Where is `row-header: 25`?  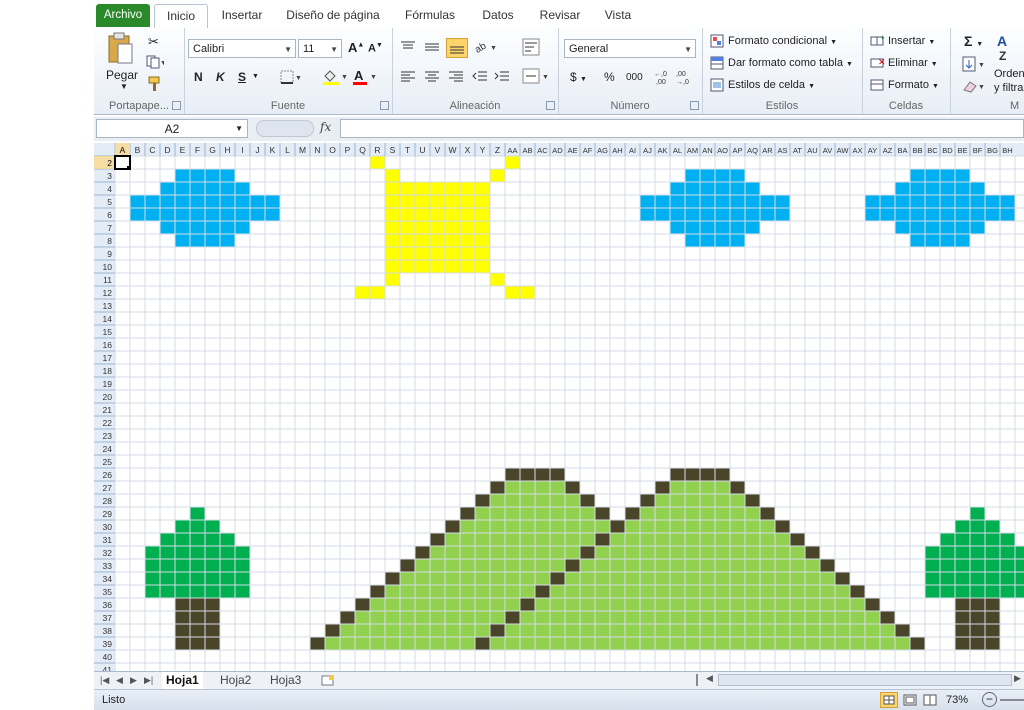
row-header: 25 is located at coordinates (108, 462).